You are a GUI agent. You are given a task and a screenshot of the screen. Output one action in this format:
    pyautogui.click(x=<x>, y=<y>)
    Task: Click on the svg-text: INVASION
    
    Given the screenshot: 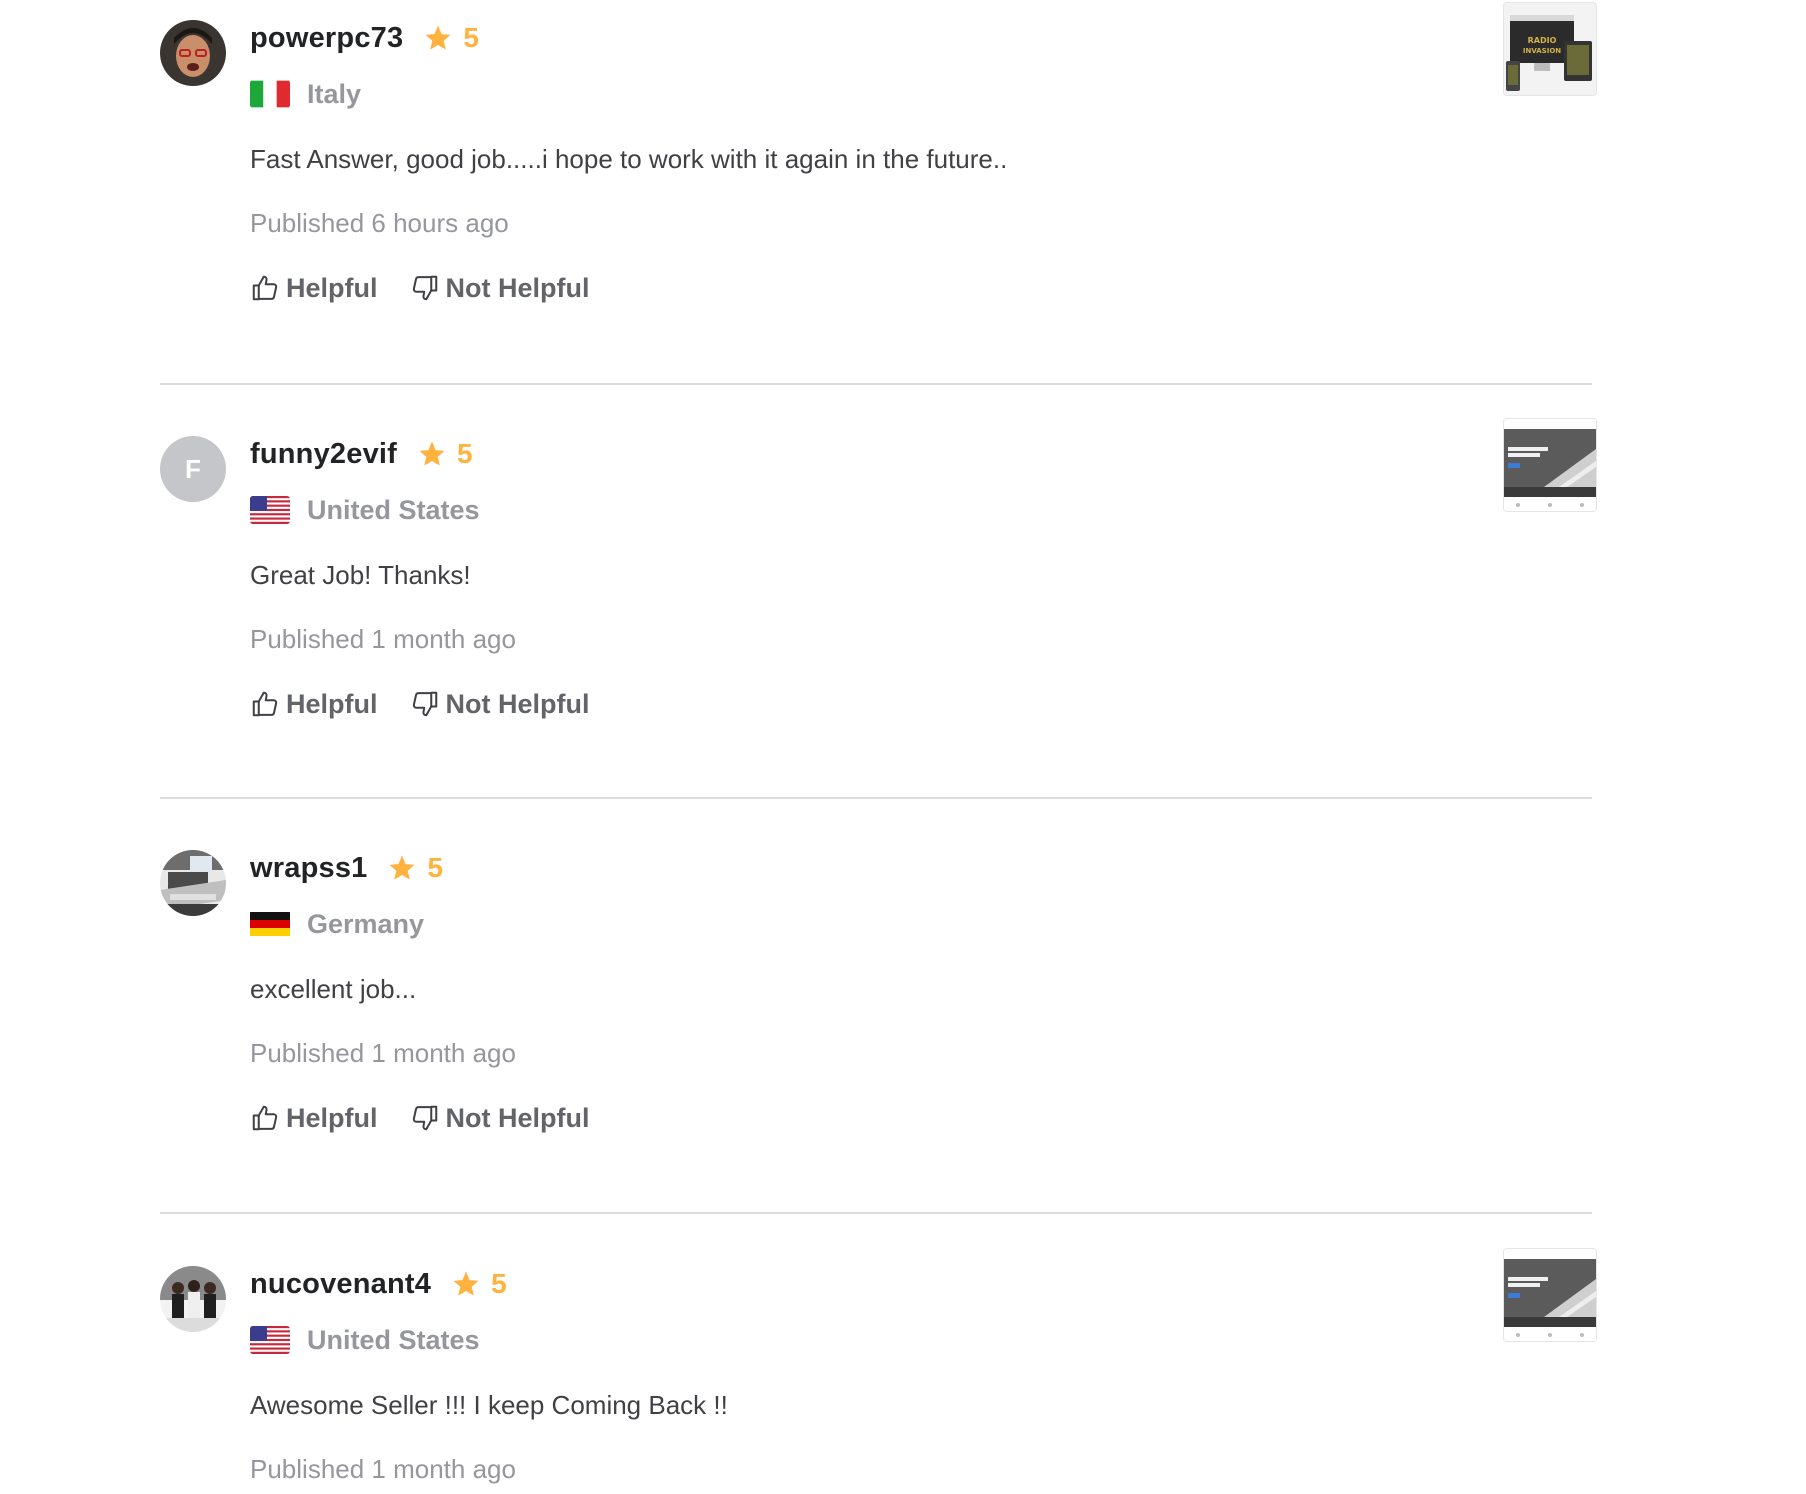 What is the action you would take?
    pyautogui.click(x=1542, y=51)
    